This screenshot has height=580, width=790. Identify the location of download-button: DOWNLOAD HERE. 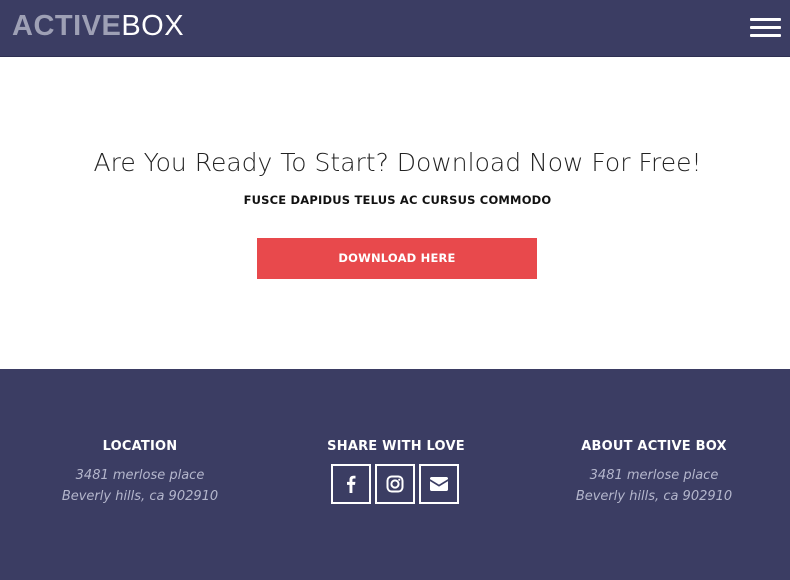
(397, 258).